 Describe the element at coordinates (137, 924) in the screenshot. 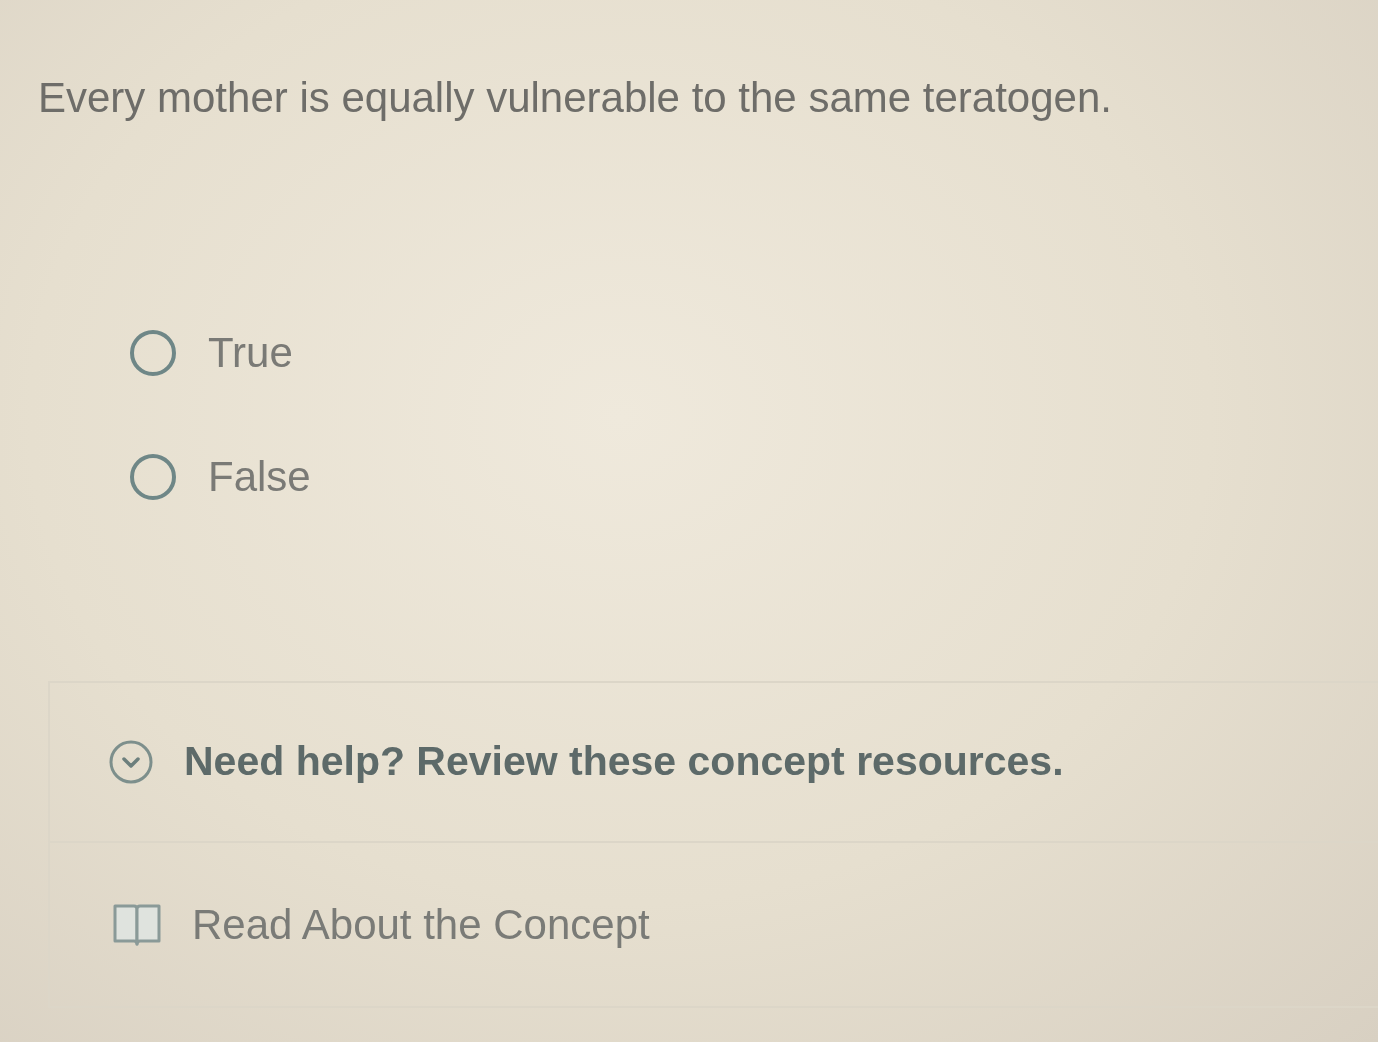

I see `book-icon` at that location.